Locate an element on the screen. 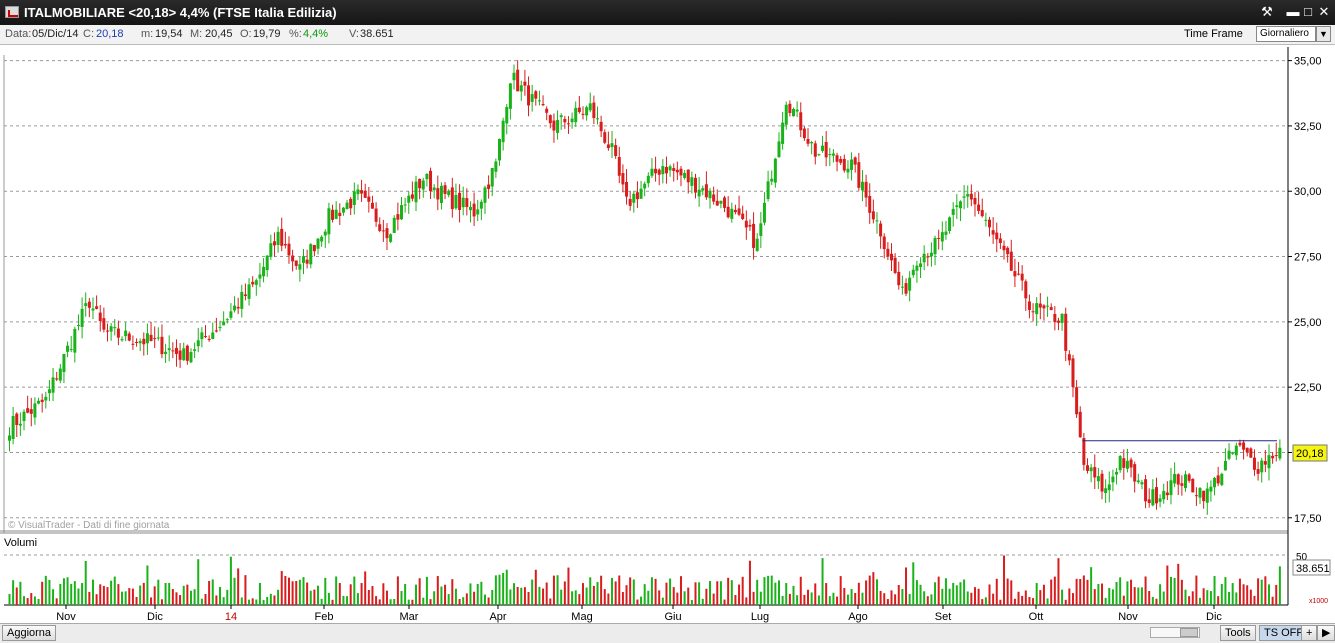 This screenshot has width=1335, height=643. chevron-down-icon: ▼ is located at coordinates (1323, 34).